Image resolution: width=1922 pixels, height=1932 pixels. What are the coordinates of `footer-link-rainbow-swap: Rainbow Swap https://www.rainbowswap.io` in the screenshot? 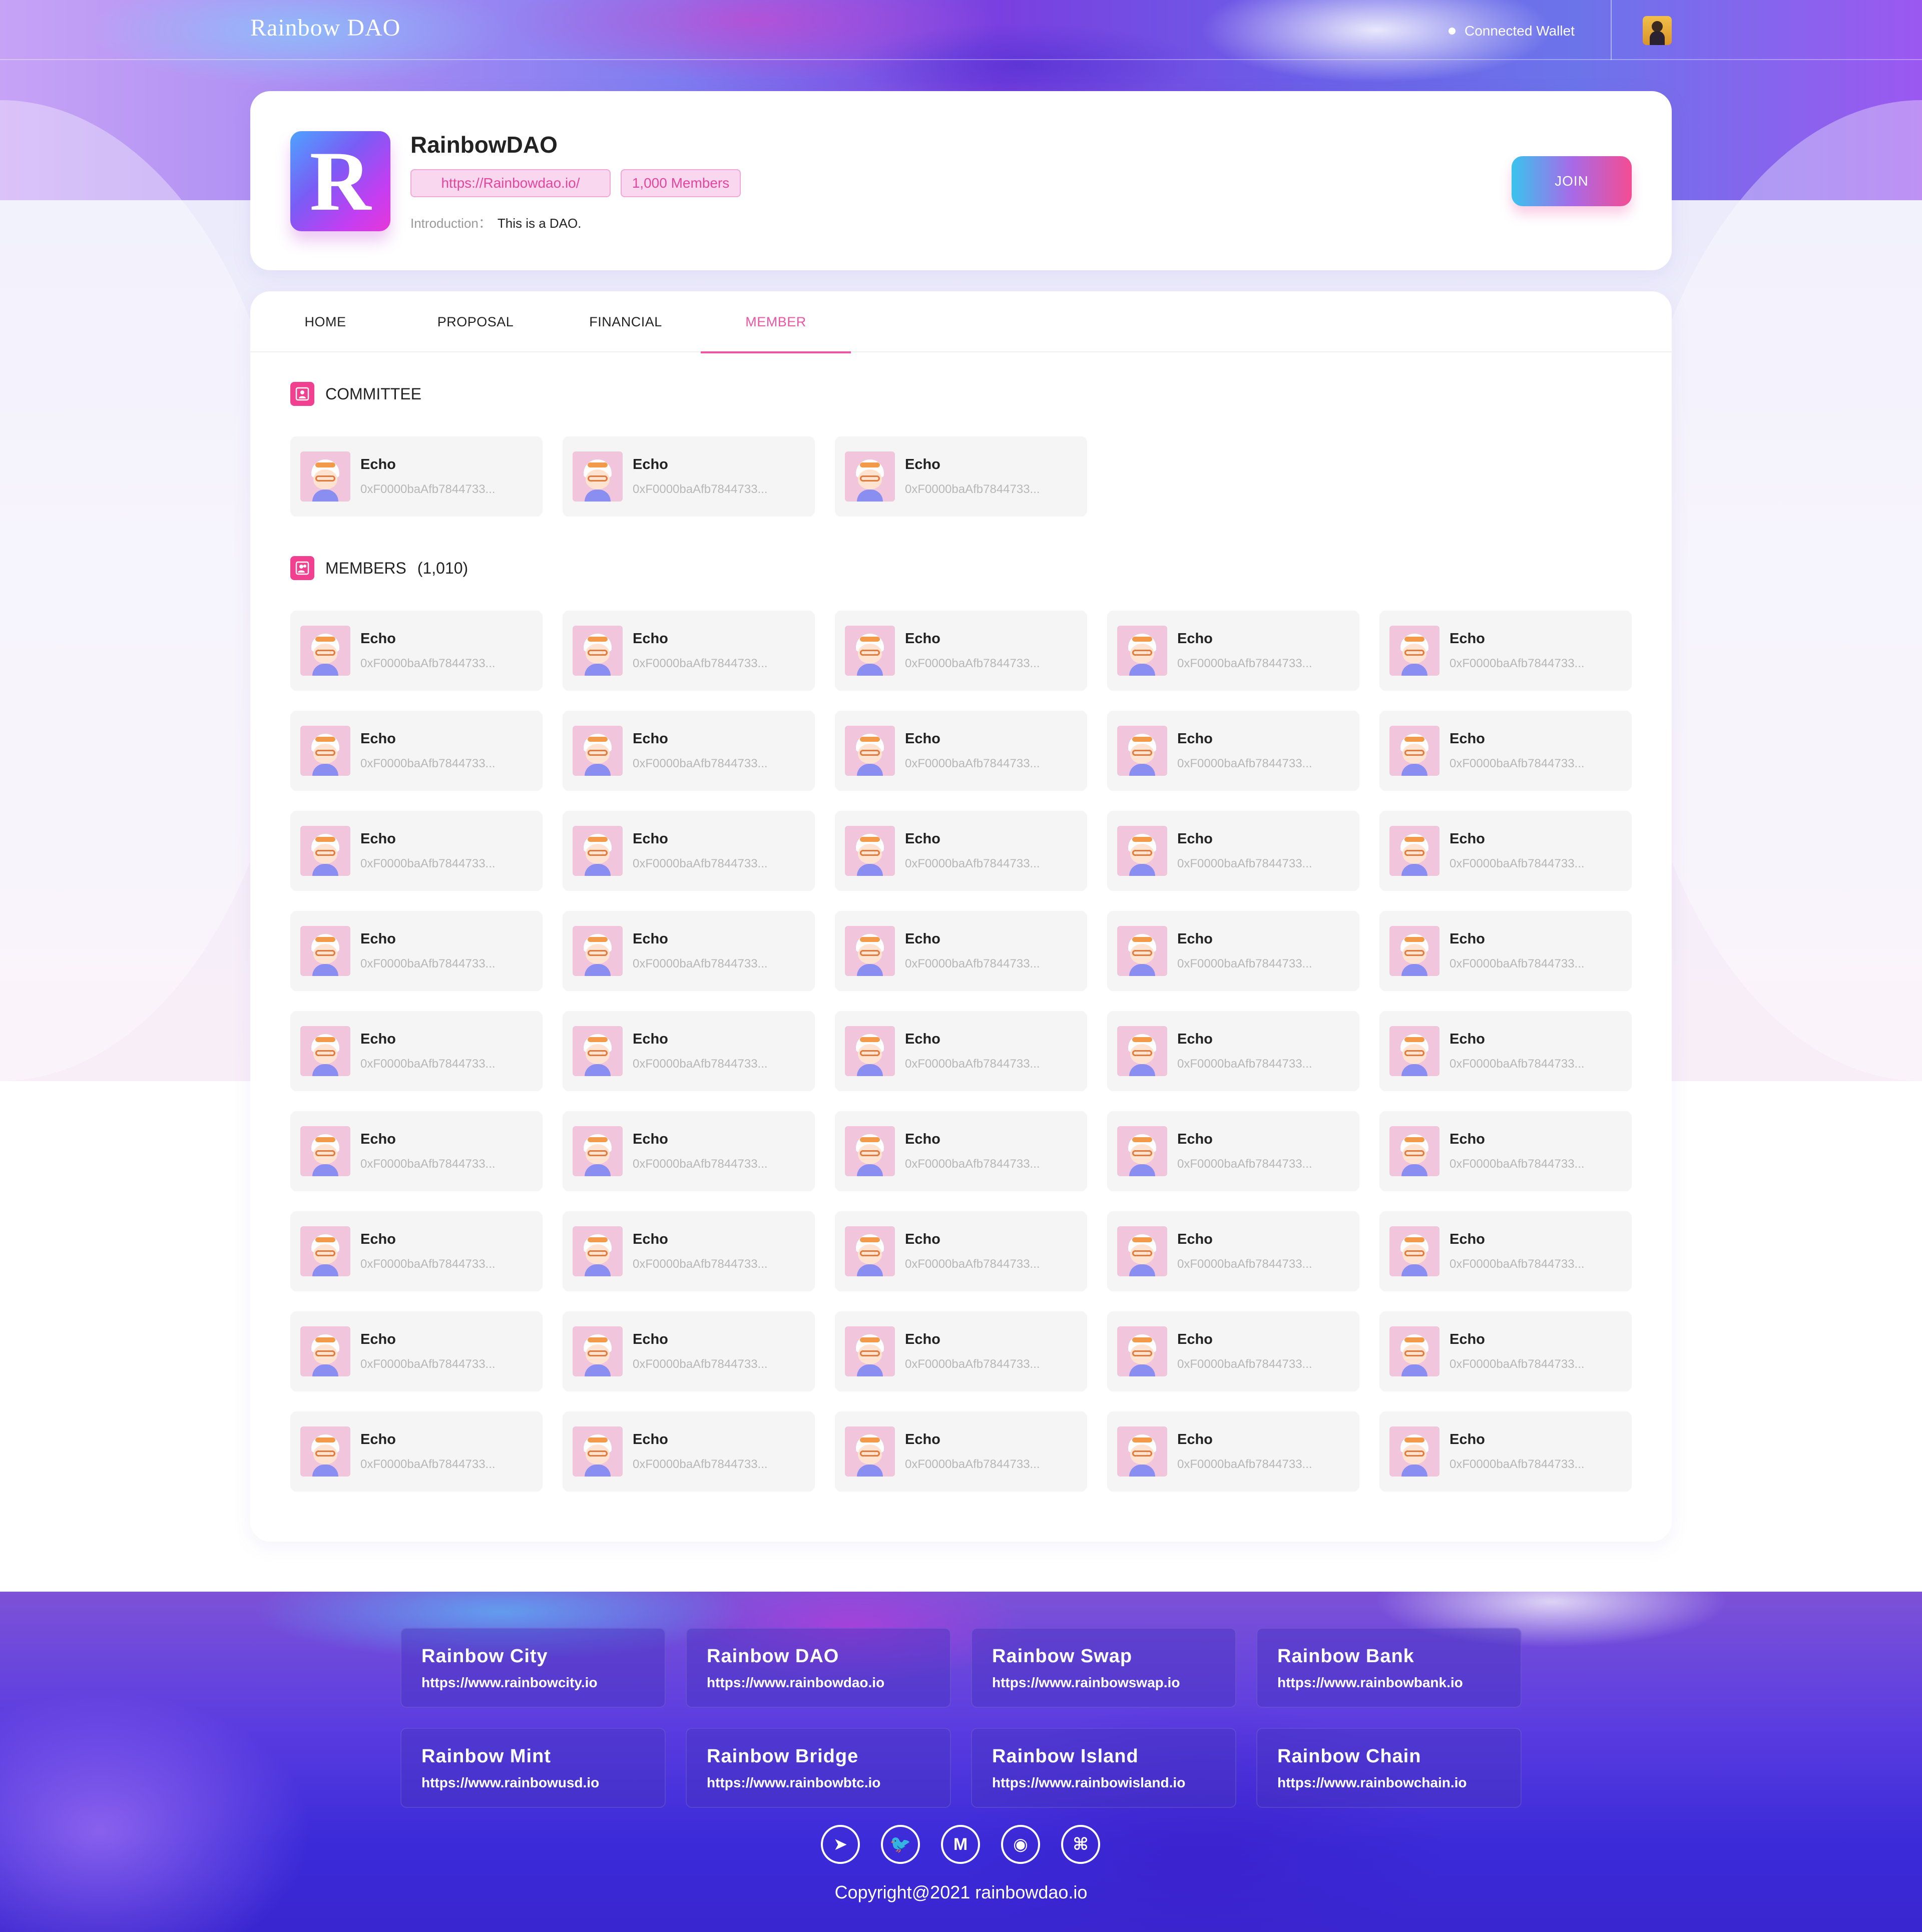 It's located at (1103, 1668).